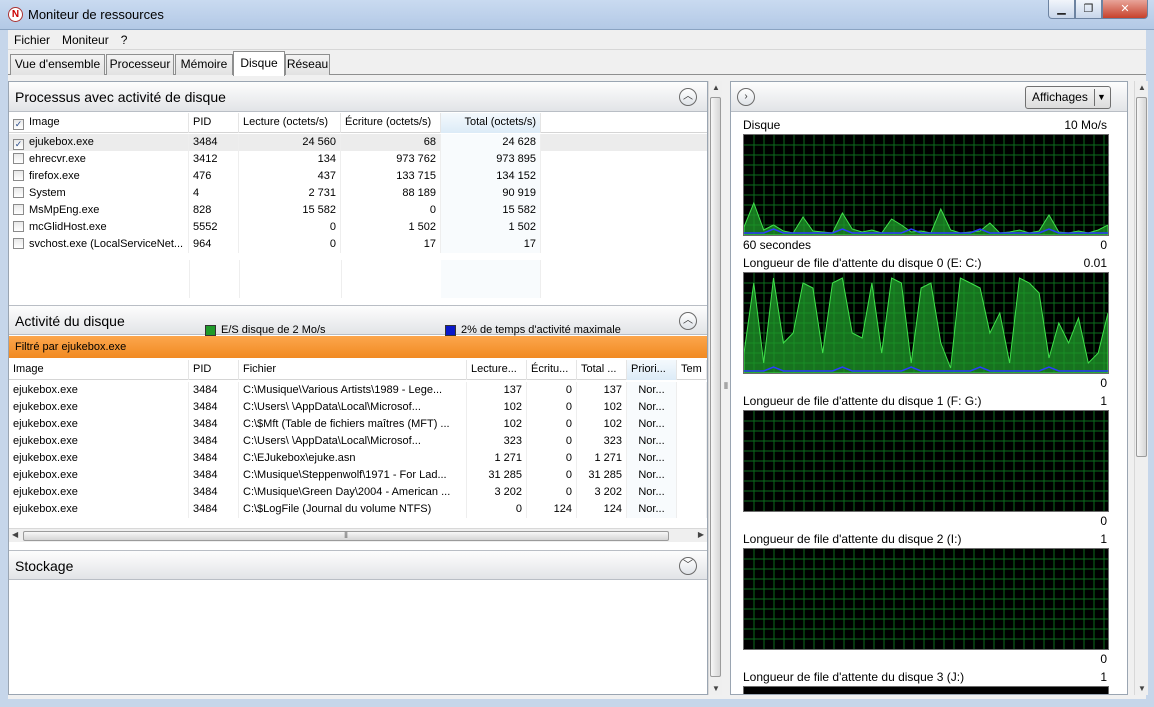 The image size is (1154, 707). I want to click on col-total: Total (octets/s), so click(491, 123).